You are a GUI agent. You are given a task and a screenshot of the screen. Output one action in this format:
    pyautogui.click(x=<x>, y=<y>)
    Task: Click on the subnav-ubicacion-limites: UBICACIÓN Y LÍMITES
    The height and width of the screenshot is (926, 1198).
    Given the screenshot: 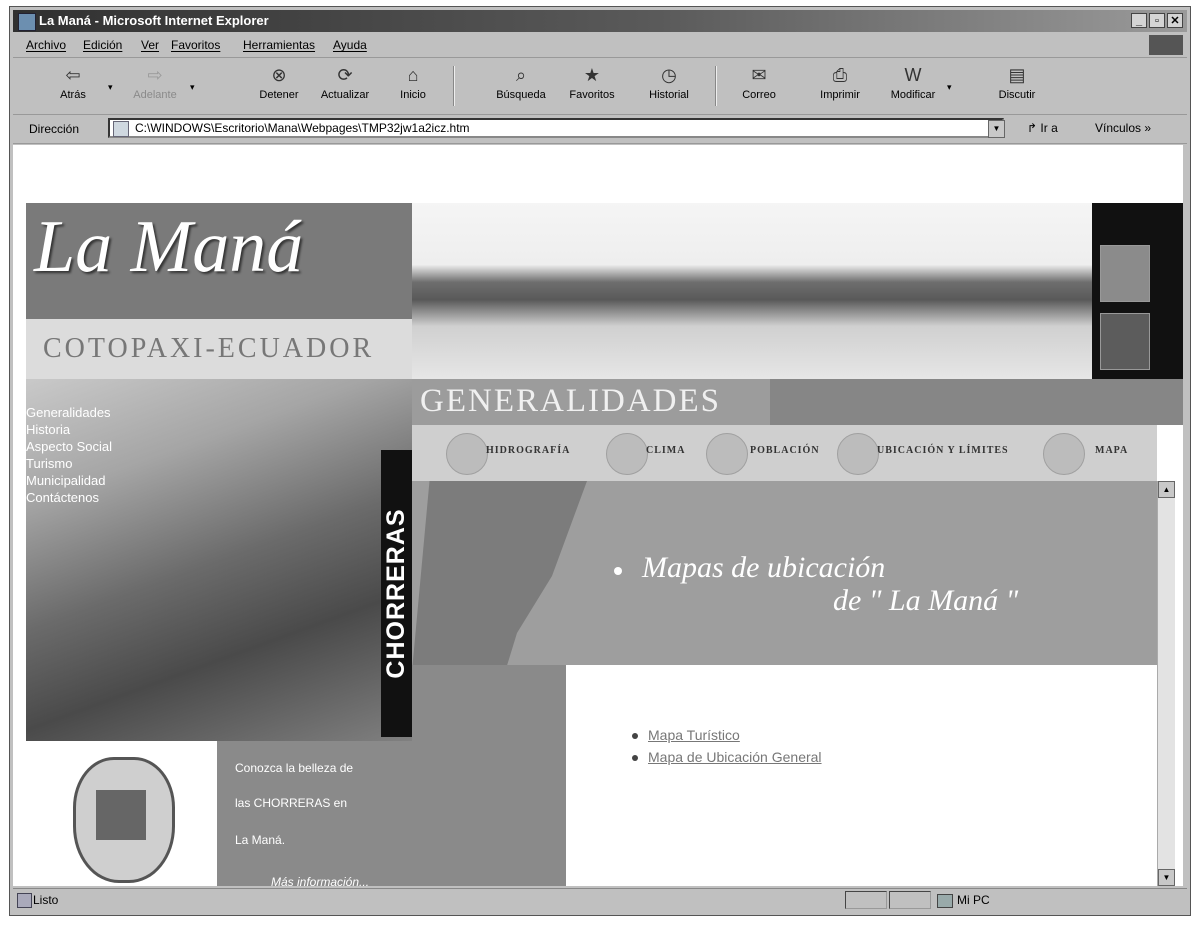 What is the action you would take?
    pyautogui.click(x=937, y=453)
    